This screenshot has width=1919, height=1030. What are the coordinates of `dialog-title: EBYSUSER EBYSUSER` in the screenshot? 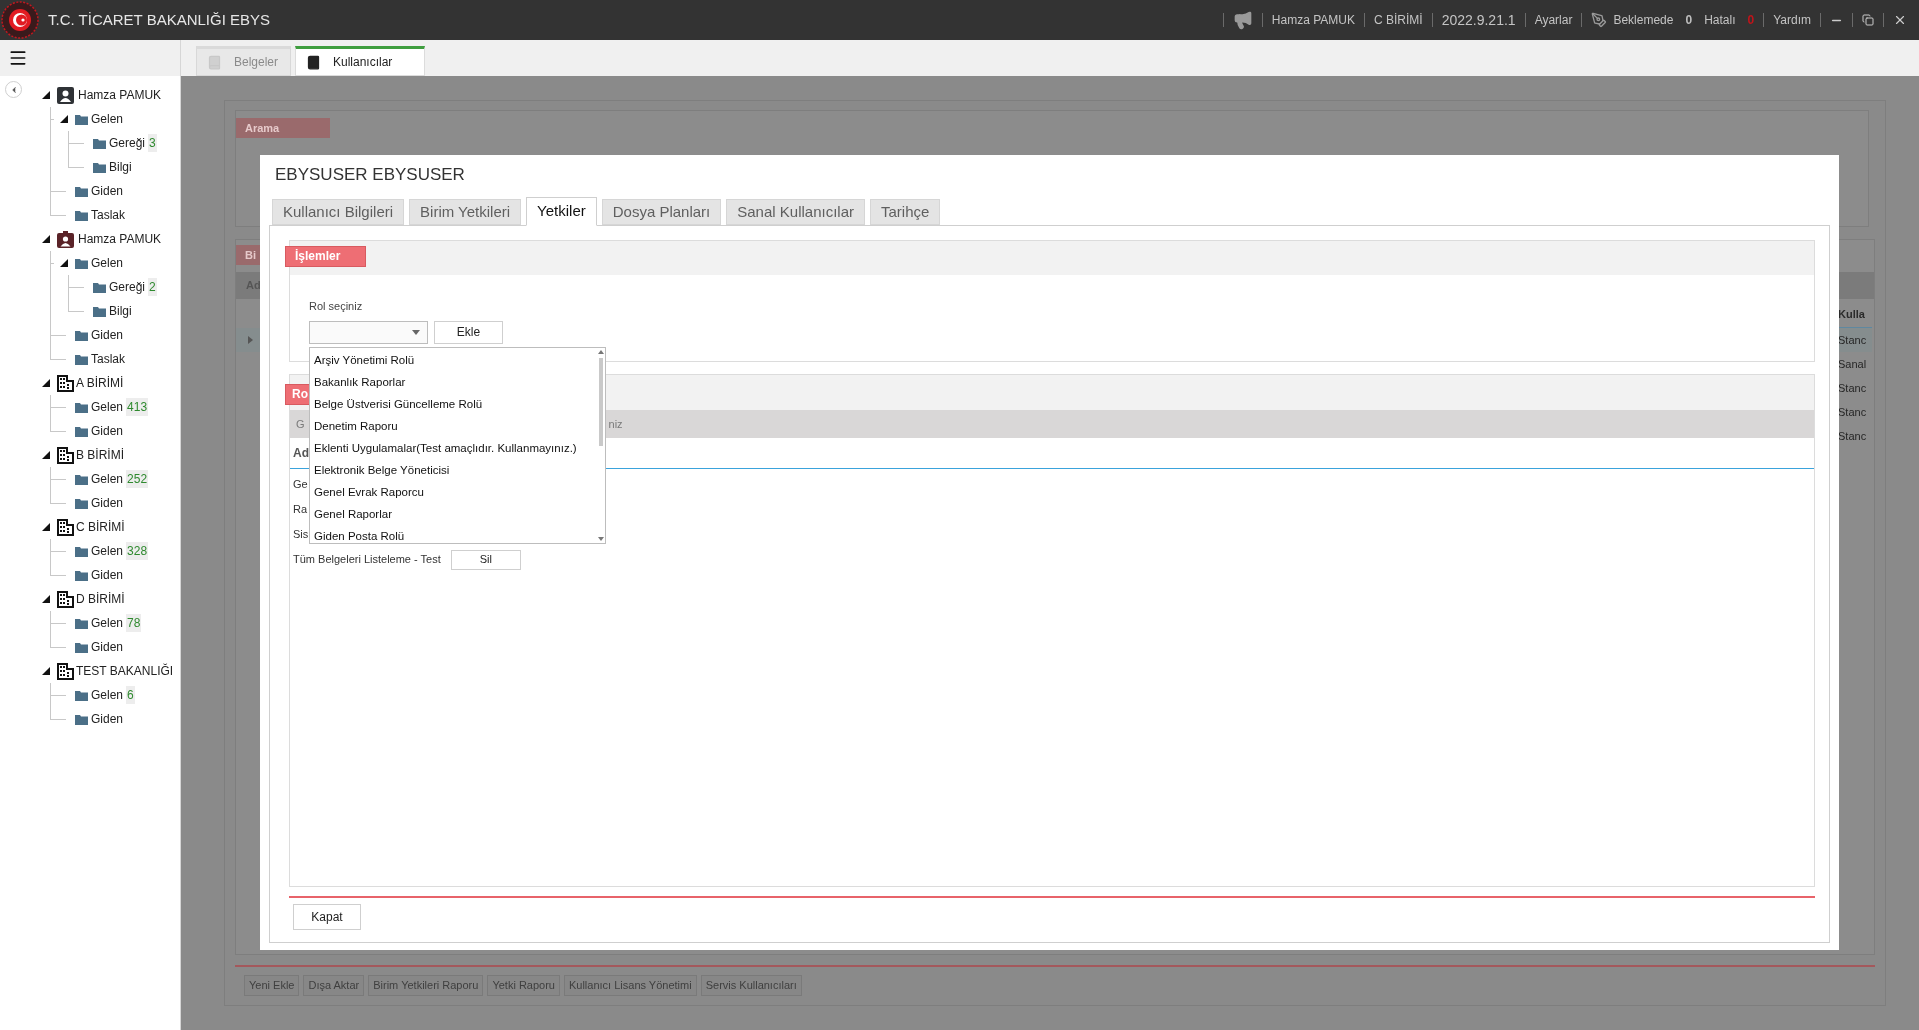 It's located at (370, 175).